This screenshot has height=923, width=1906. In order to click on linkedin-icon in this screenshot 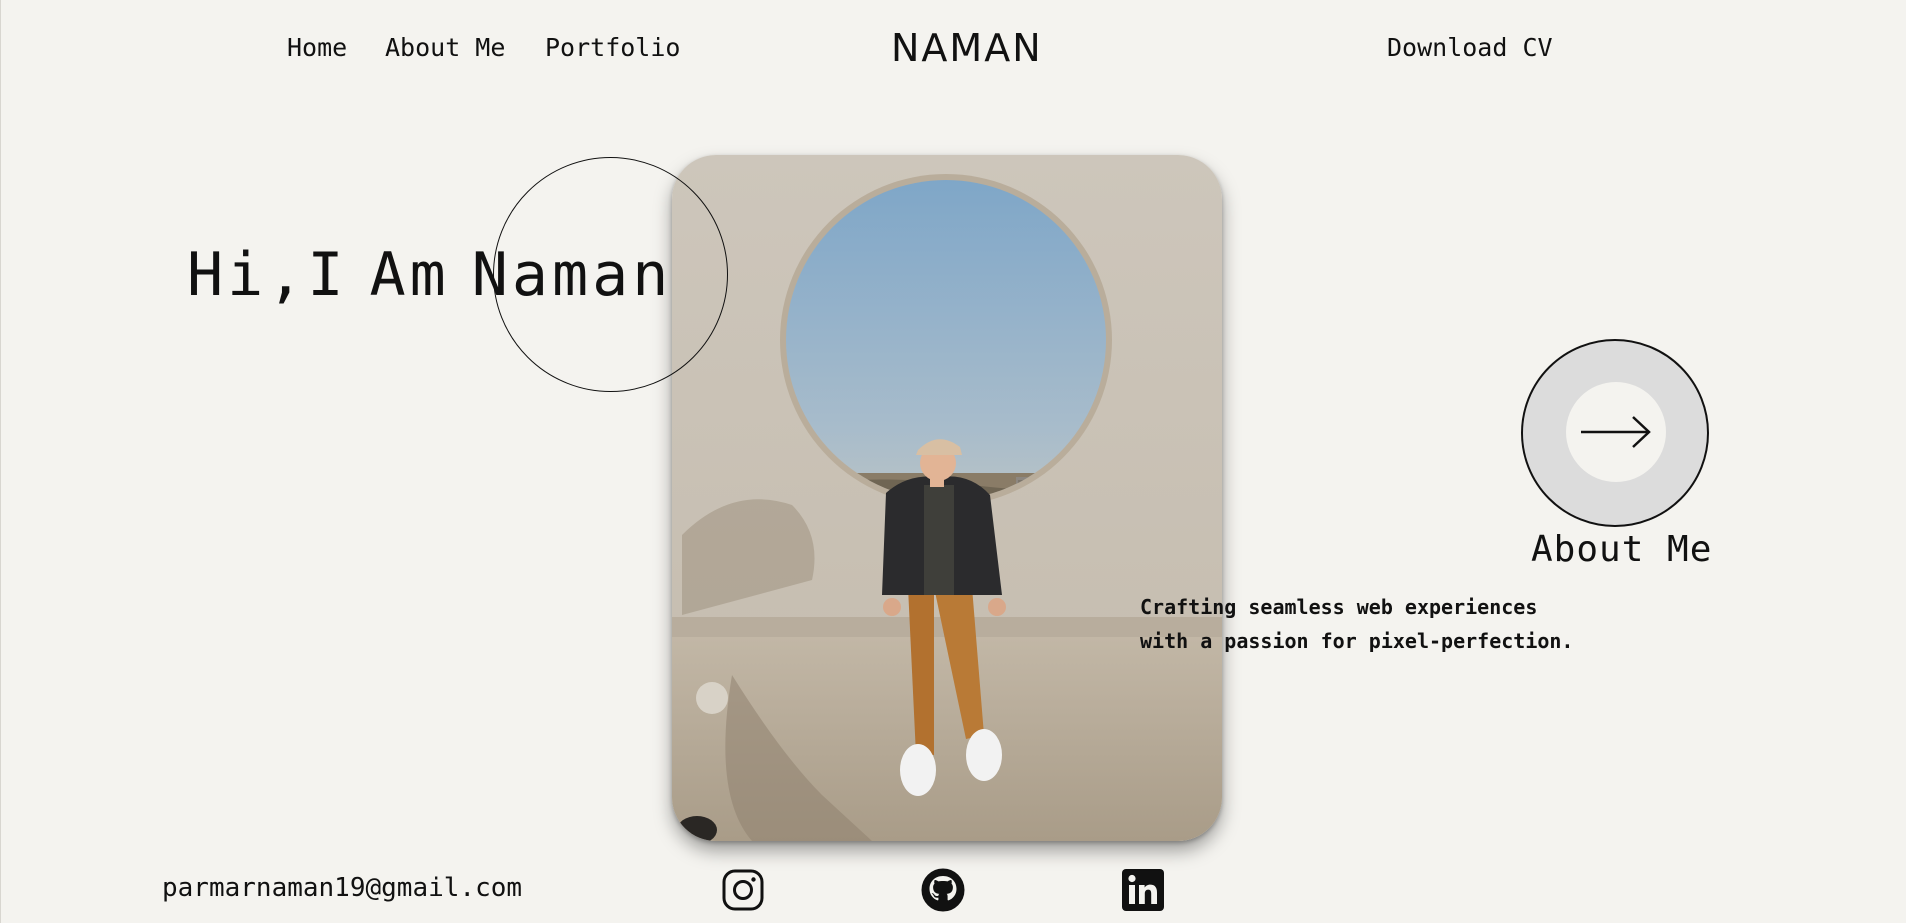, I will do `click(1143, 890)`.